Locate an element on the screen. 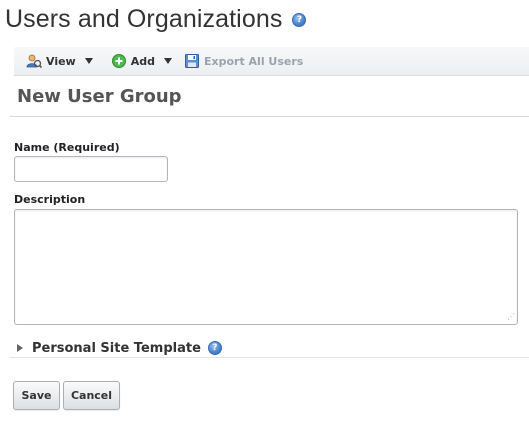  view-menu-button: View is located at coordinates (59, 61).